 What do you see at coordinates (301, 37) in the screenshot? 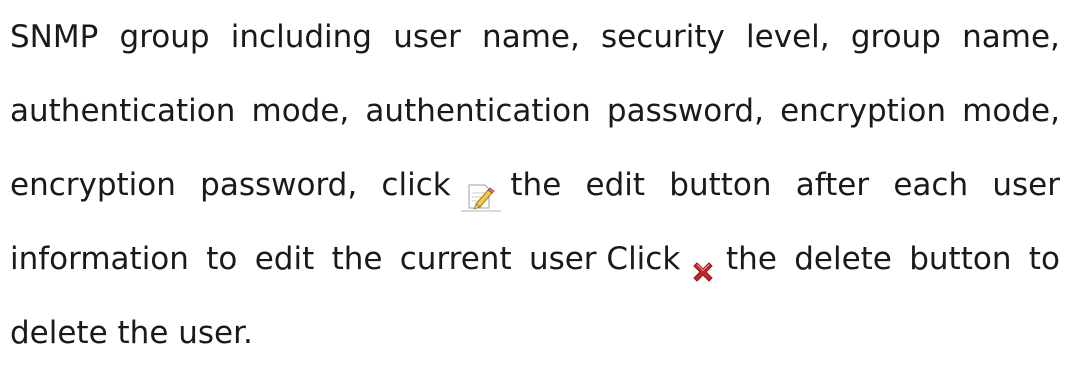
I see `word: including` at bounding box center [301, 37].